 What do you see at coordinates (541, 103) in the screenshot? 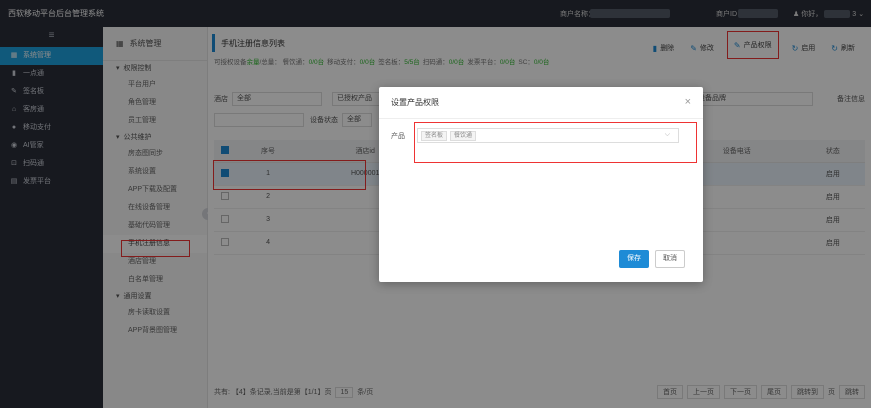
I see `dialog-title: 设置产品权限` at bounding box center [541, 103].